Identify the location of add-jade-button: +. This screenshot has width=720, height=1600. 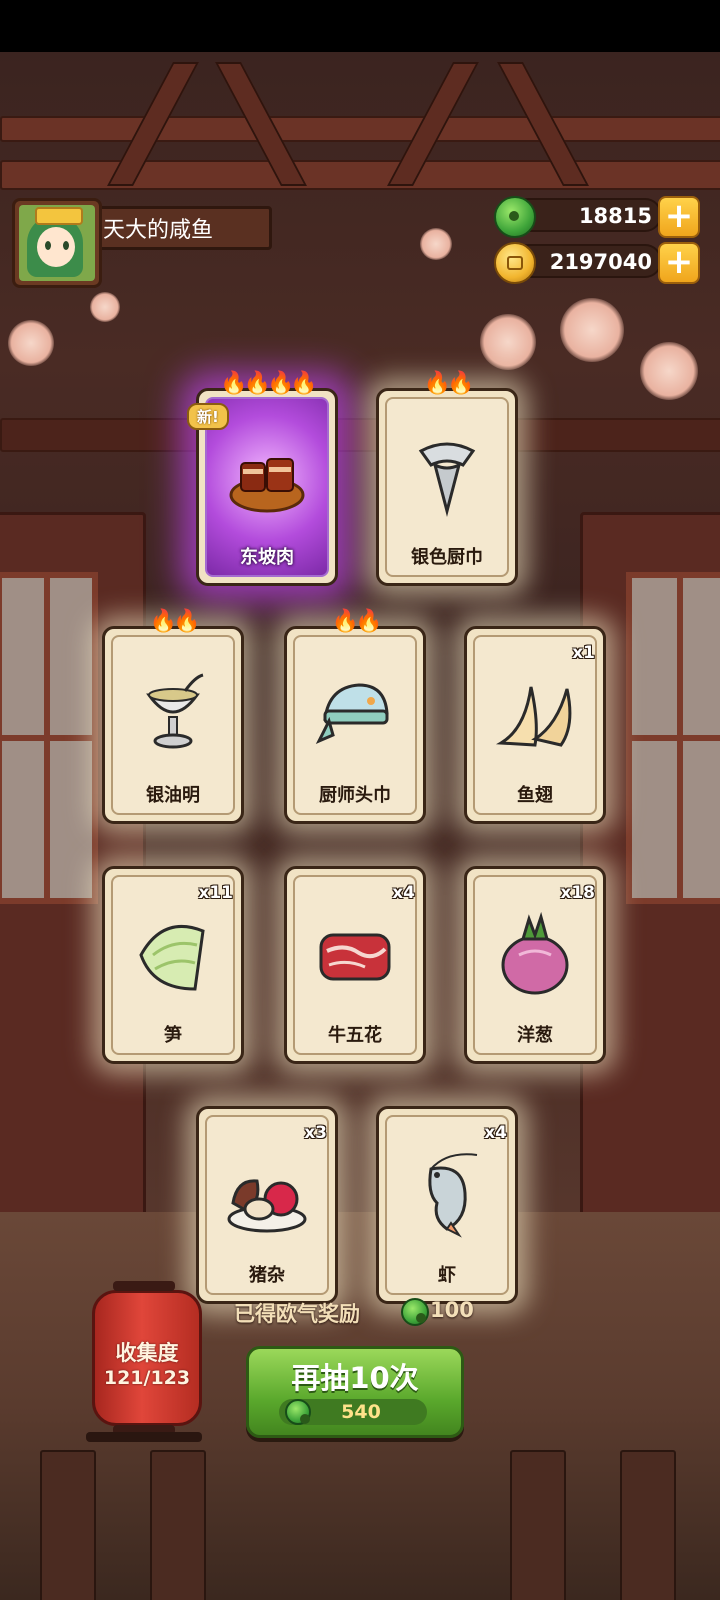
(679, 217).